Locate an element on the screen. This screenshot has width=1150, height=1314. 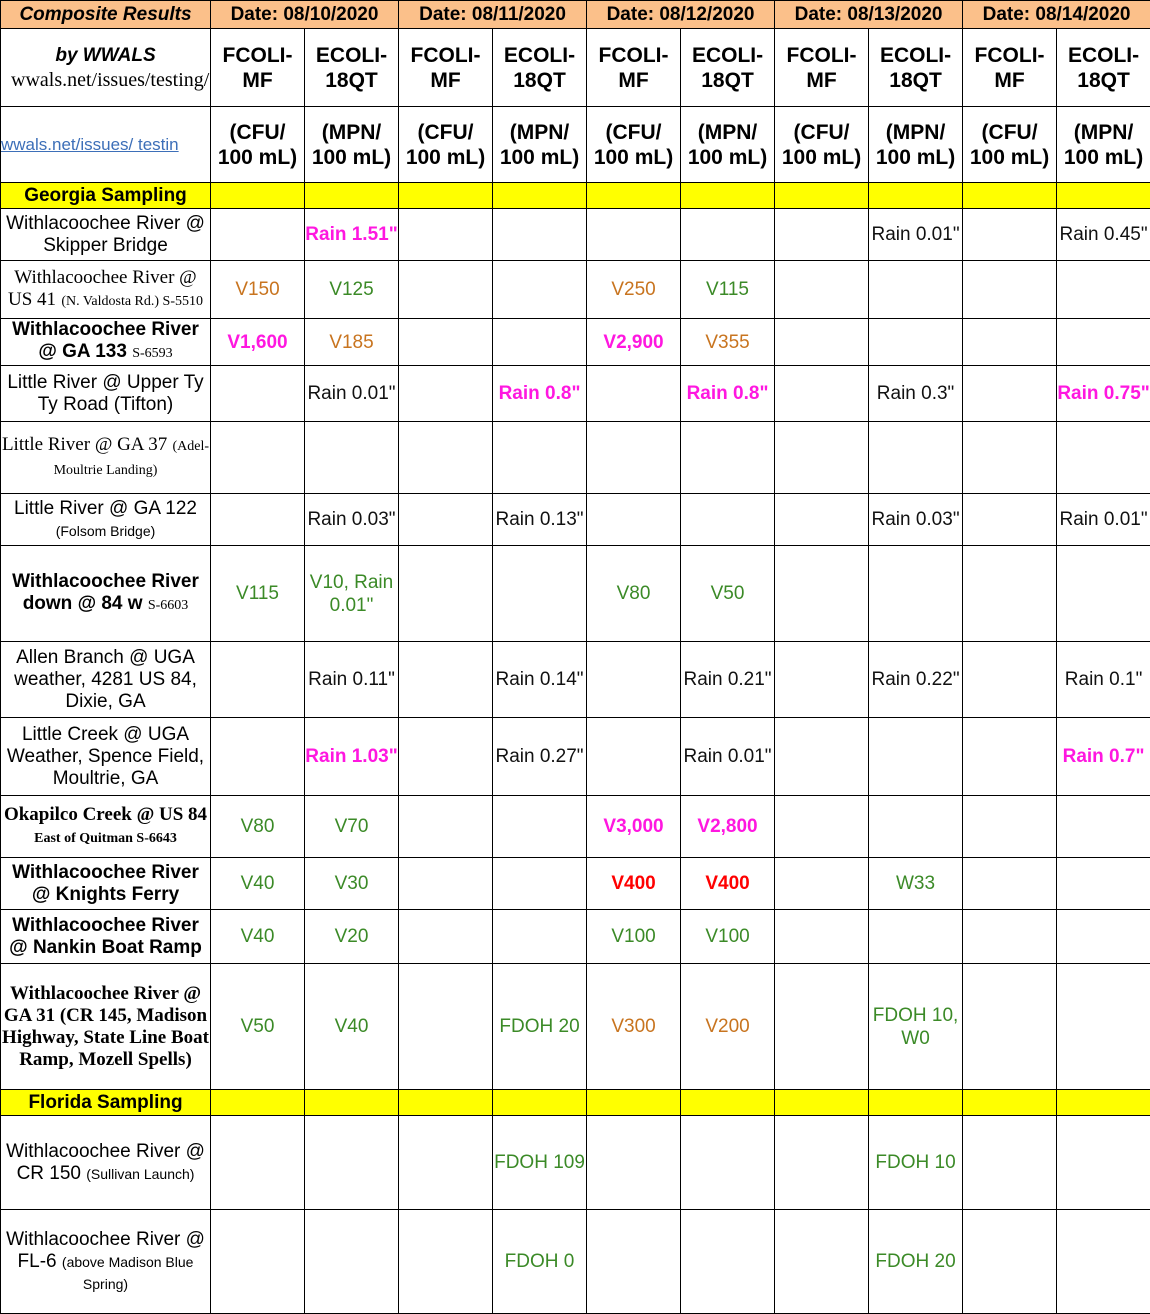
testing-link: wwals.net/issues/ testin is located at coordinates (106, 145).